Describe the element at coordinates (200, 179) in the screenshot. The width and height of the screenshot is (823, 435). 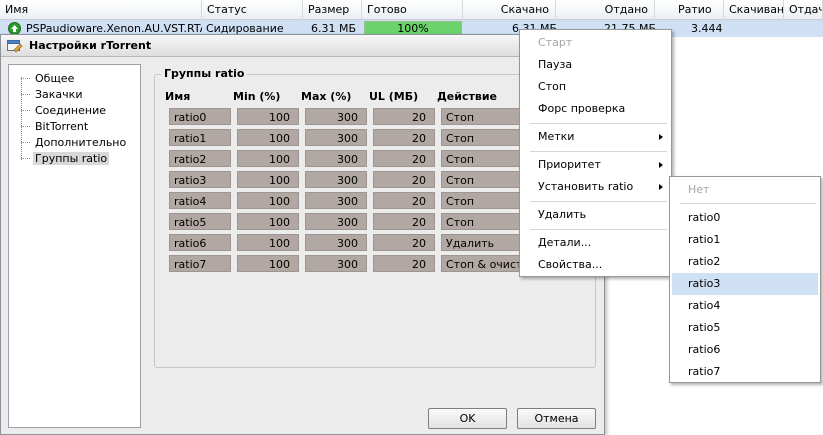
I see `group-name-field: ratio3` at that location.